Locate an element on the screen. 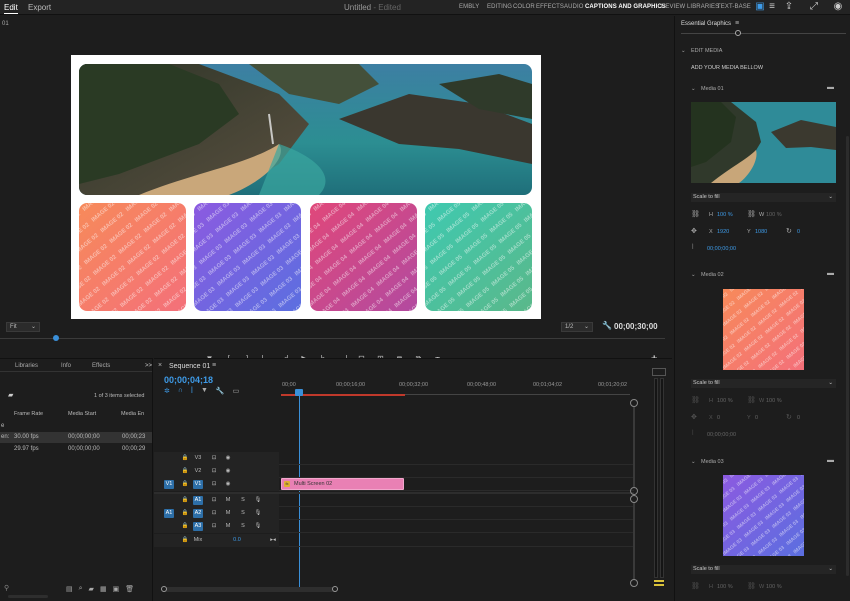  media-02-scale-dropdown: Scale to fill ⌄ is located at coordinates (763, 383).